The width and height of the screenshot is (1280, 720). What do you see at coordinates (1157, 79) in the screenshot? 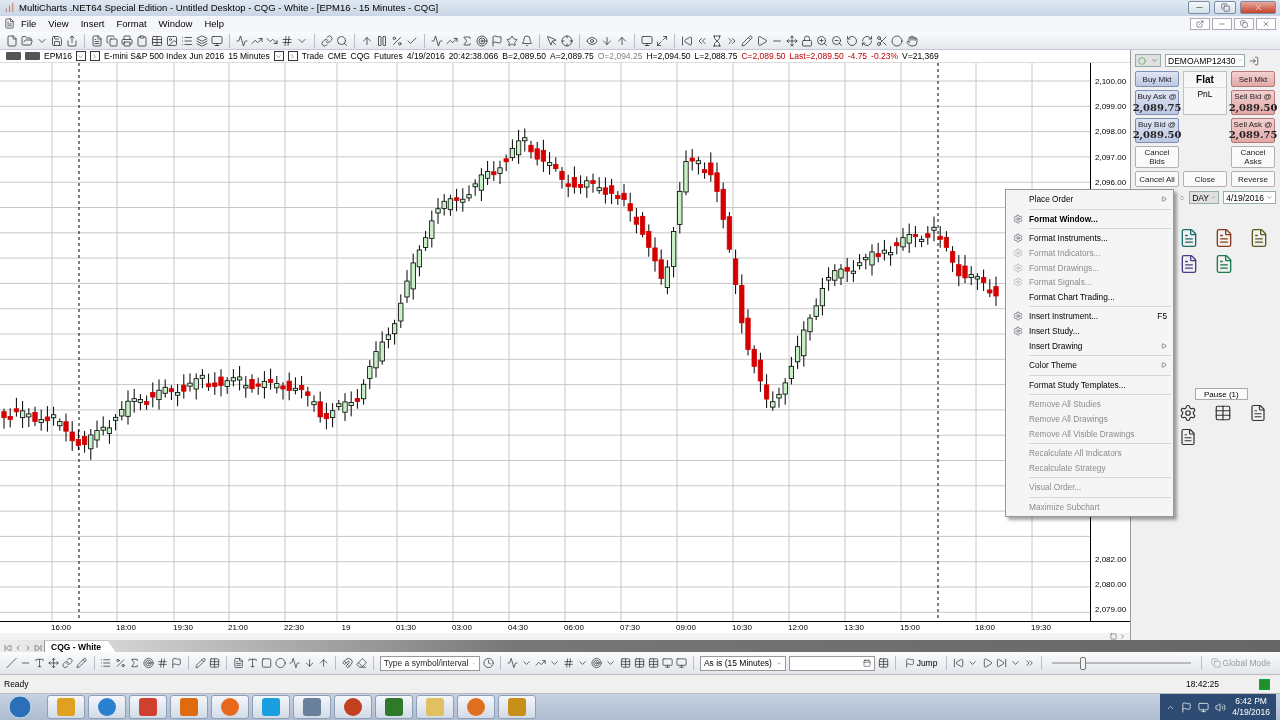
I see `buy-market-button: Buy Mkt` at bounding box center [1157, 79].